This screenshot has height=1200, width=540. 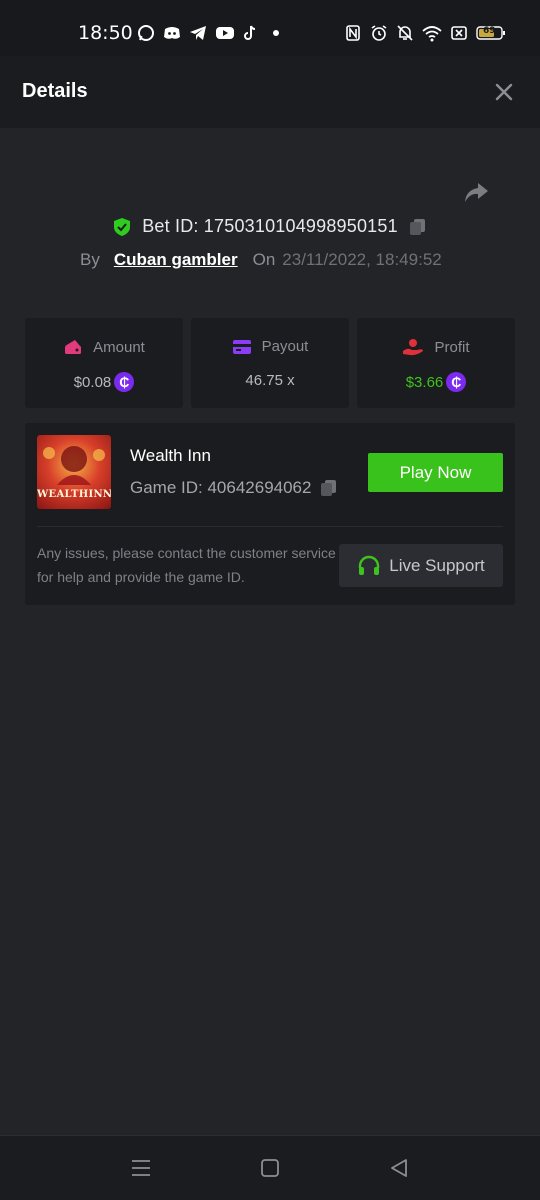 What do you see at coordinates (122, 227) in the screenshot?
I see `shield-check-icon` at bounding box center [122, 227].